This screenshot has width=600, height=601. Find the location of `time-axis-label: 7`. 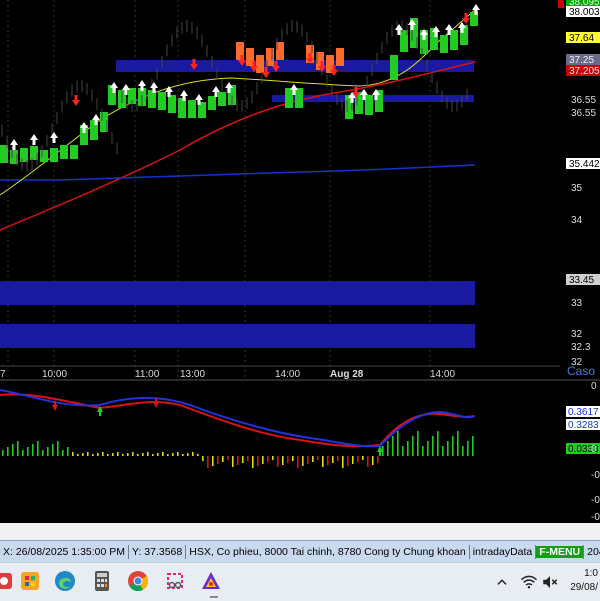

time-axis-label: 7 is located at coordinates (3, 374).